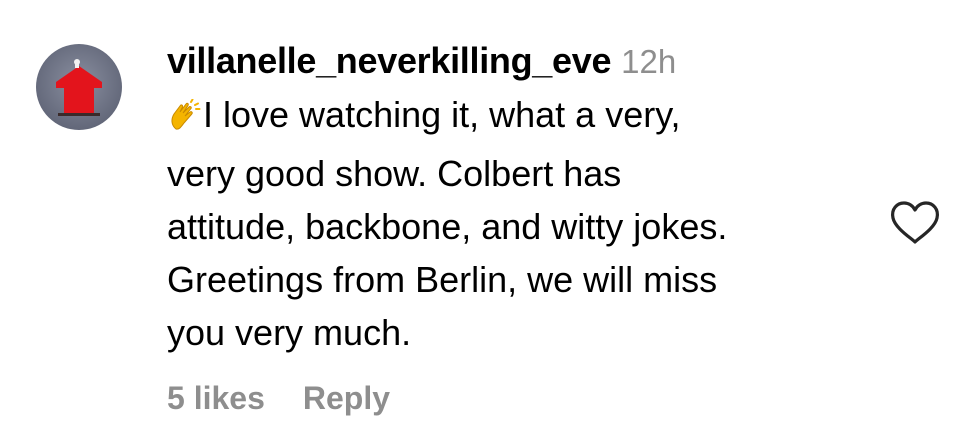 The image size is (980, 433). I want to click on avatar, so click(79, 87).